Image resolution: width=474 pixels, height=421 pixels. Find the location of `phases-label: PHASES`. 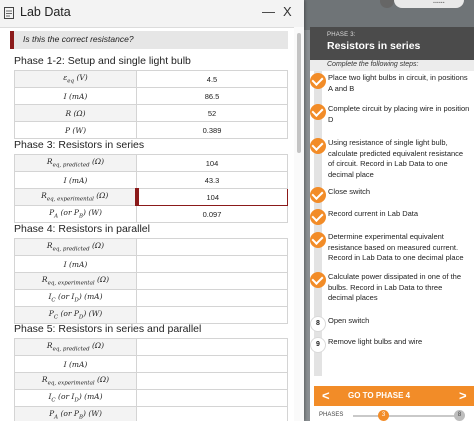

phases-label: PHASES is located at coordinates (331, 415).